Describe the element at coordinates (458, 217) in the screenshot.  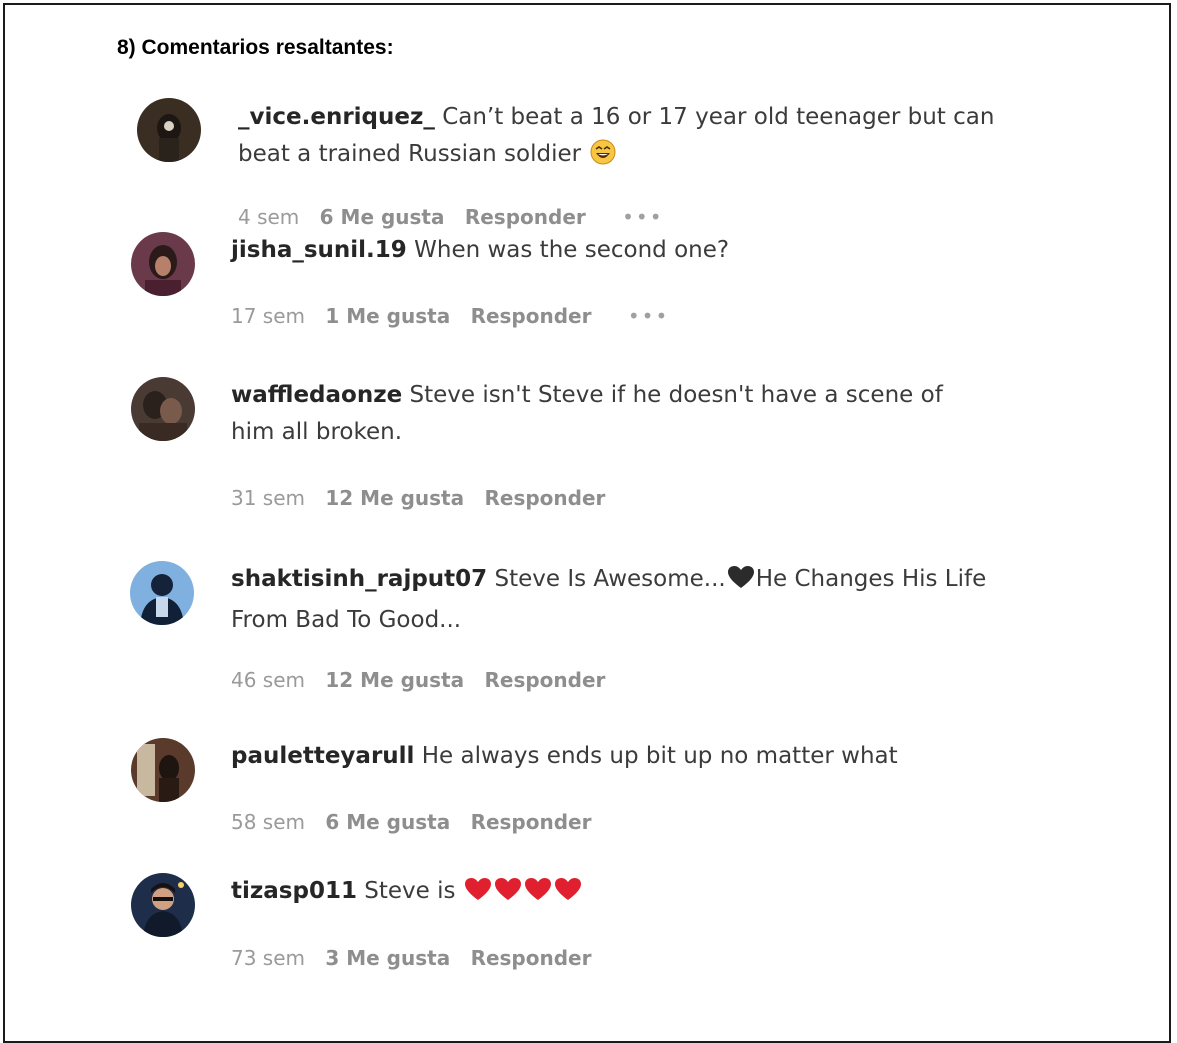
I see `comment-meta: 4 sem 6 Me gusta Responder •••` at that location.